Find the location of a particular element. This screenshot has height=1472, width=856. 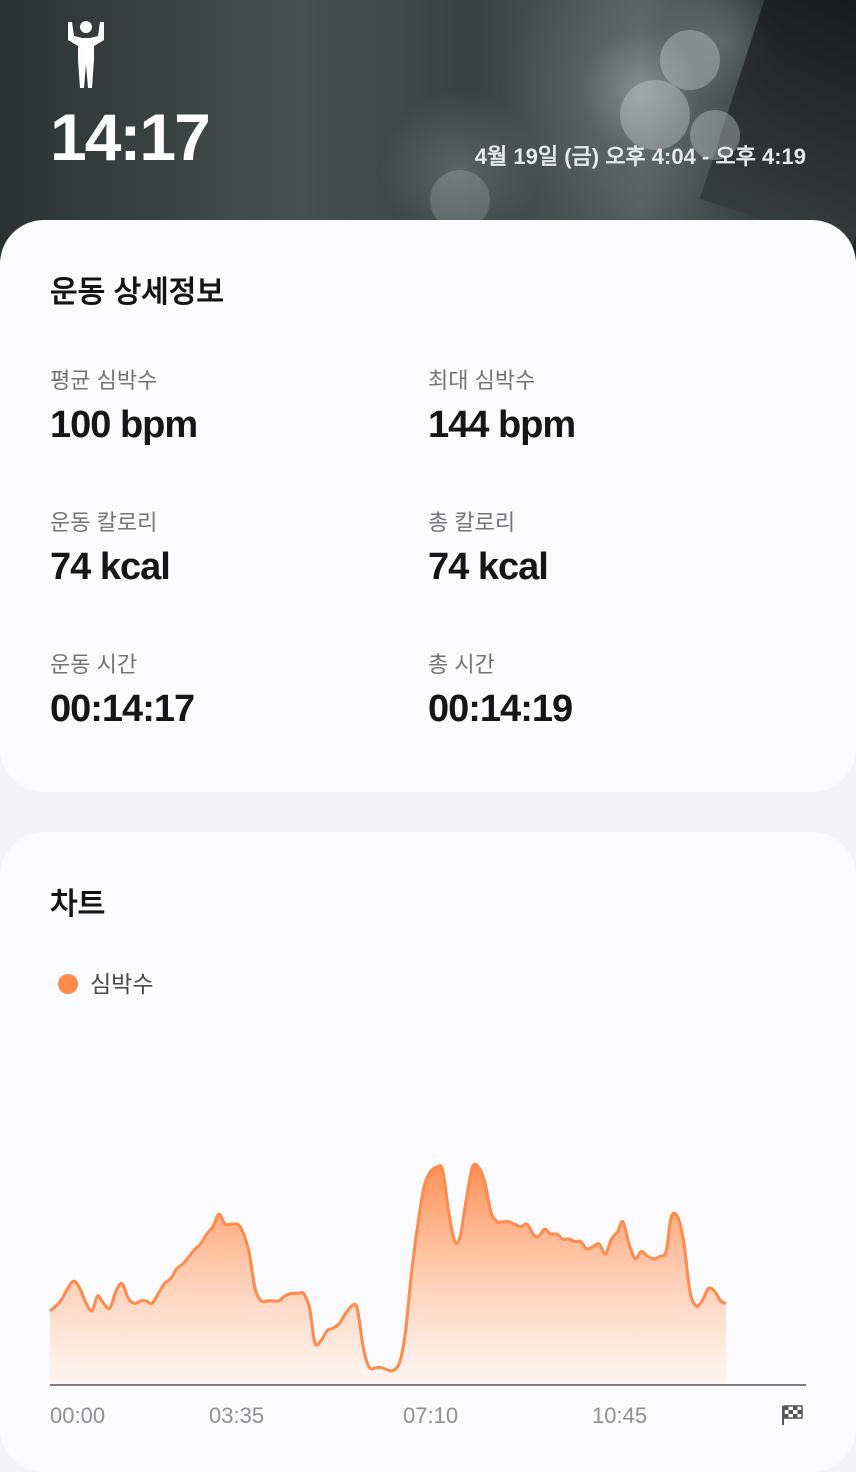

x-tick-label: 07:10 is located at coordinates (431, 1415).